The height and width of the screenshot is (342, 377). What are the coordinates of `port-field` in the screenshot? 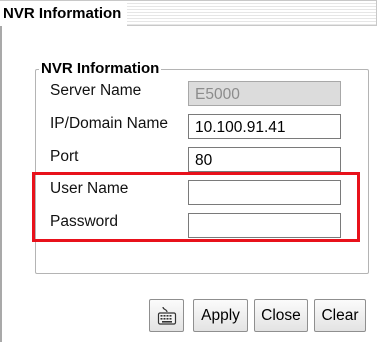 It's located at (264, 159).